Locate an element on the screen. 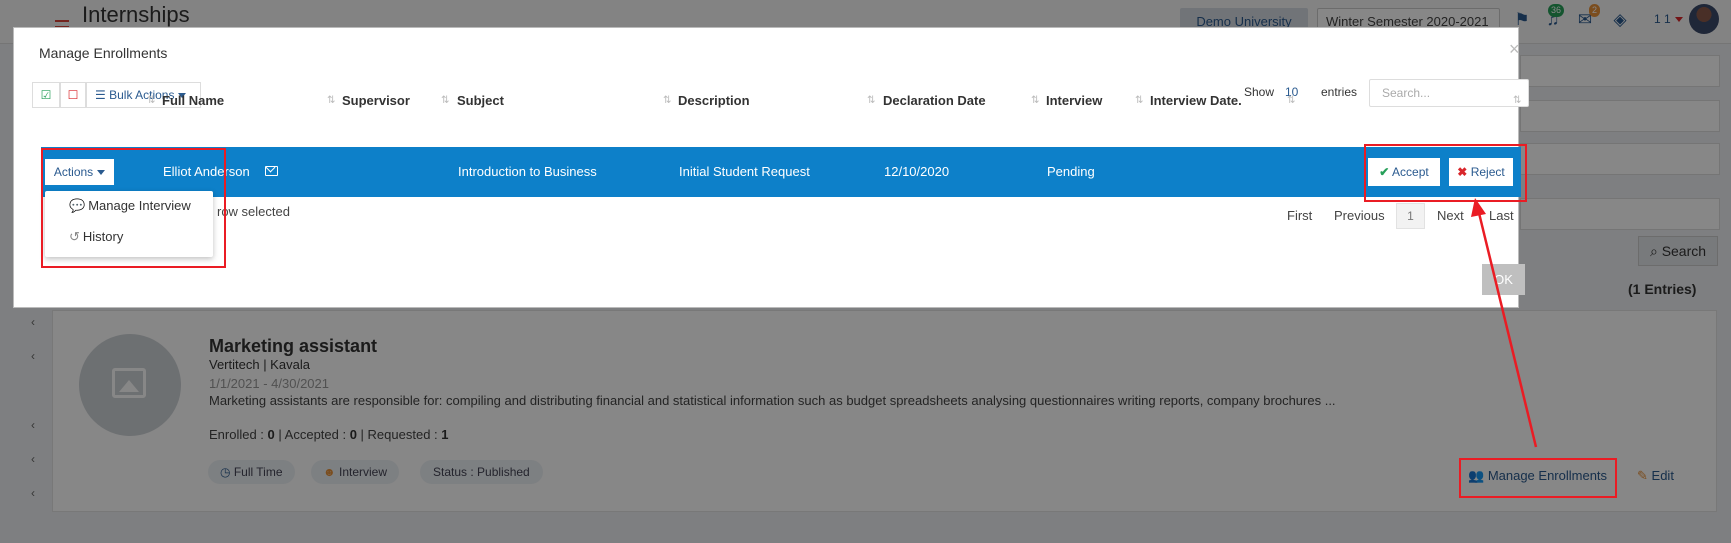  select-all-icon: ☑ is located at coordinates (46, 95).